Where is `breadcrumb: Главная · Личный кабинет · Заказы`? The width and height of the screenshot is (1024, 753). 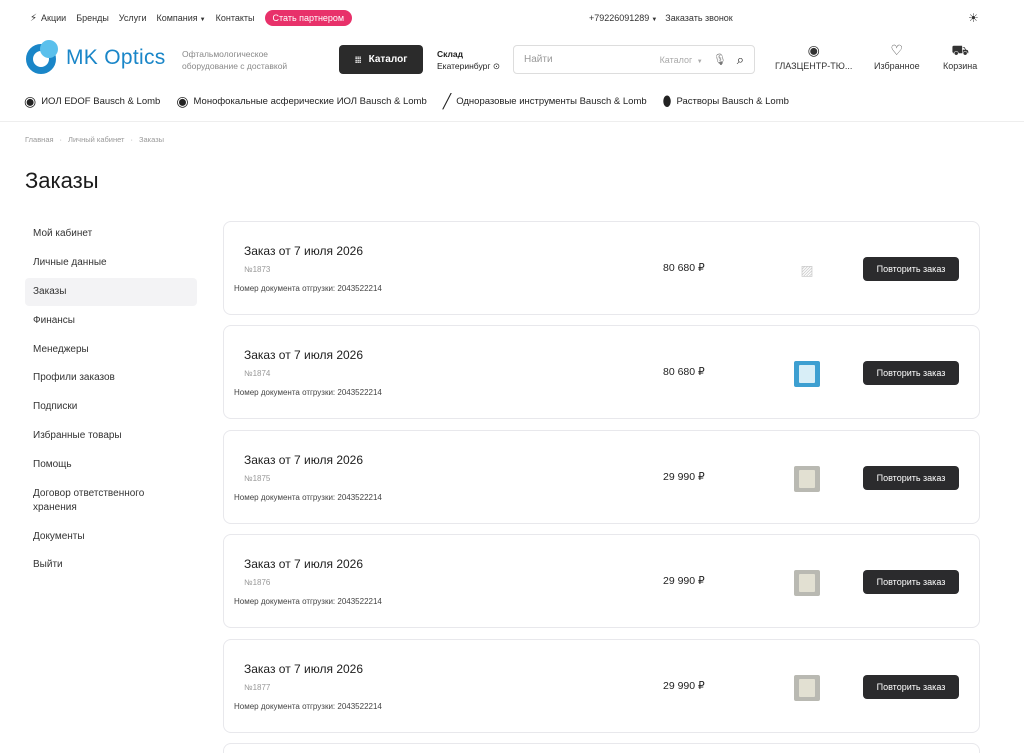 breadcrumb: Главная · Личный кабинет · Заказы is located at coordinates (94, 139).